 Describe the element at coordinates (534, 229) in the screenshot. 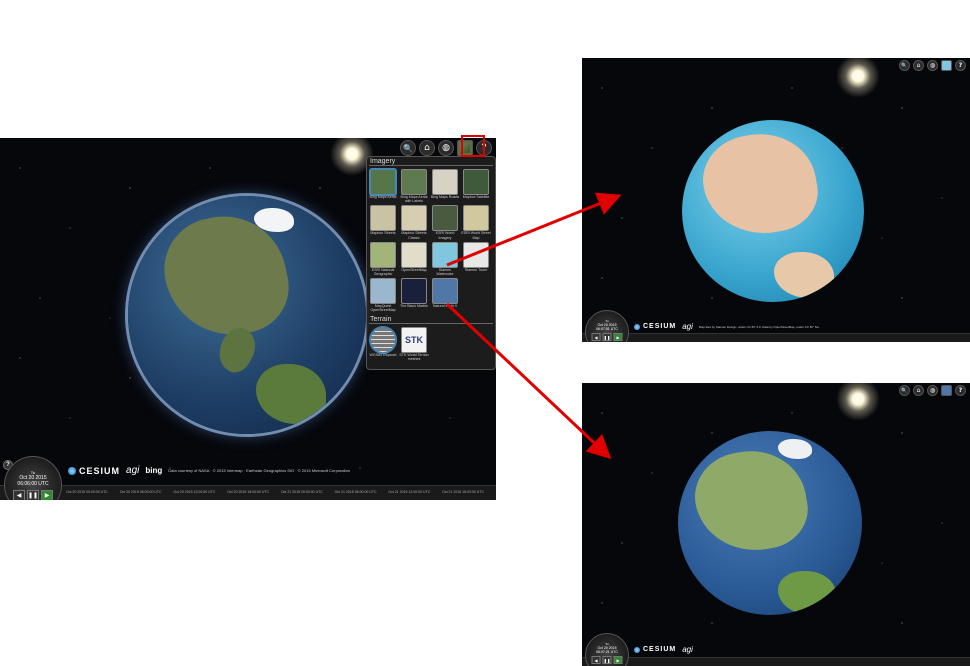

I see `arrow-to-watercolor` at that location.